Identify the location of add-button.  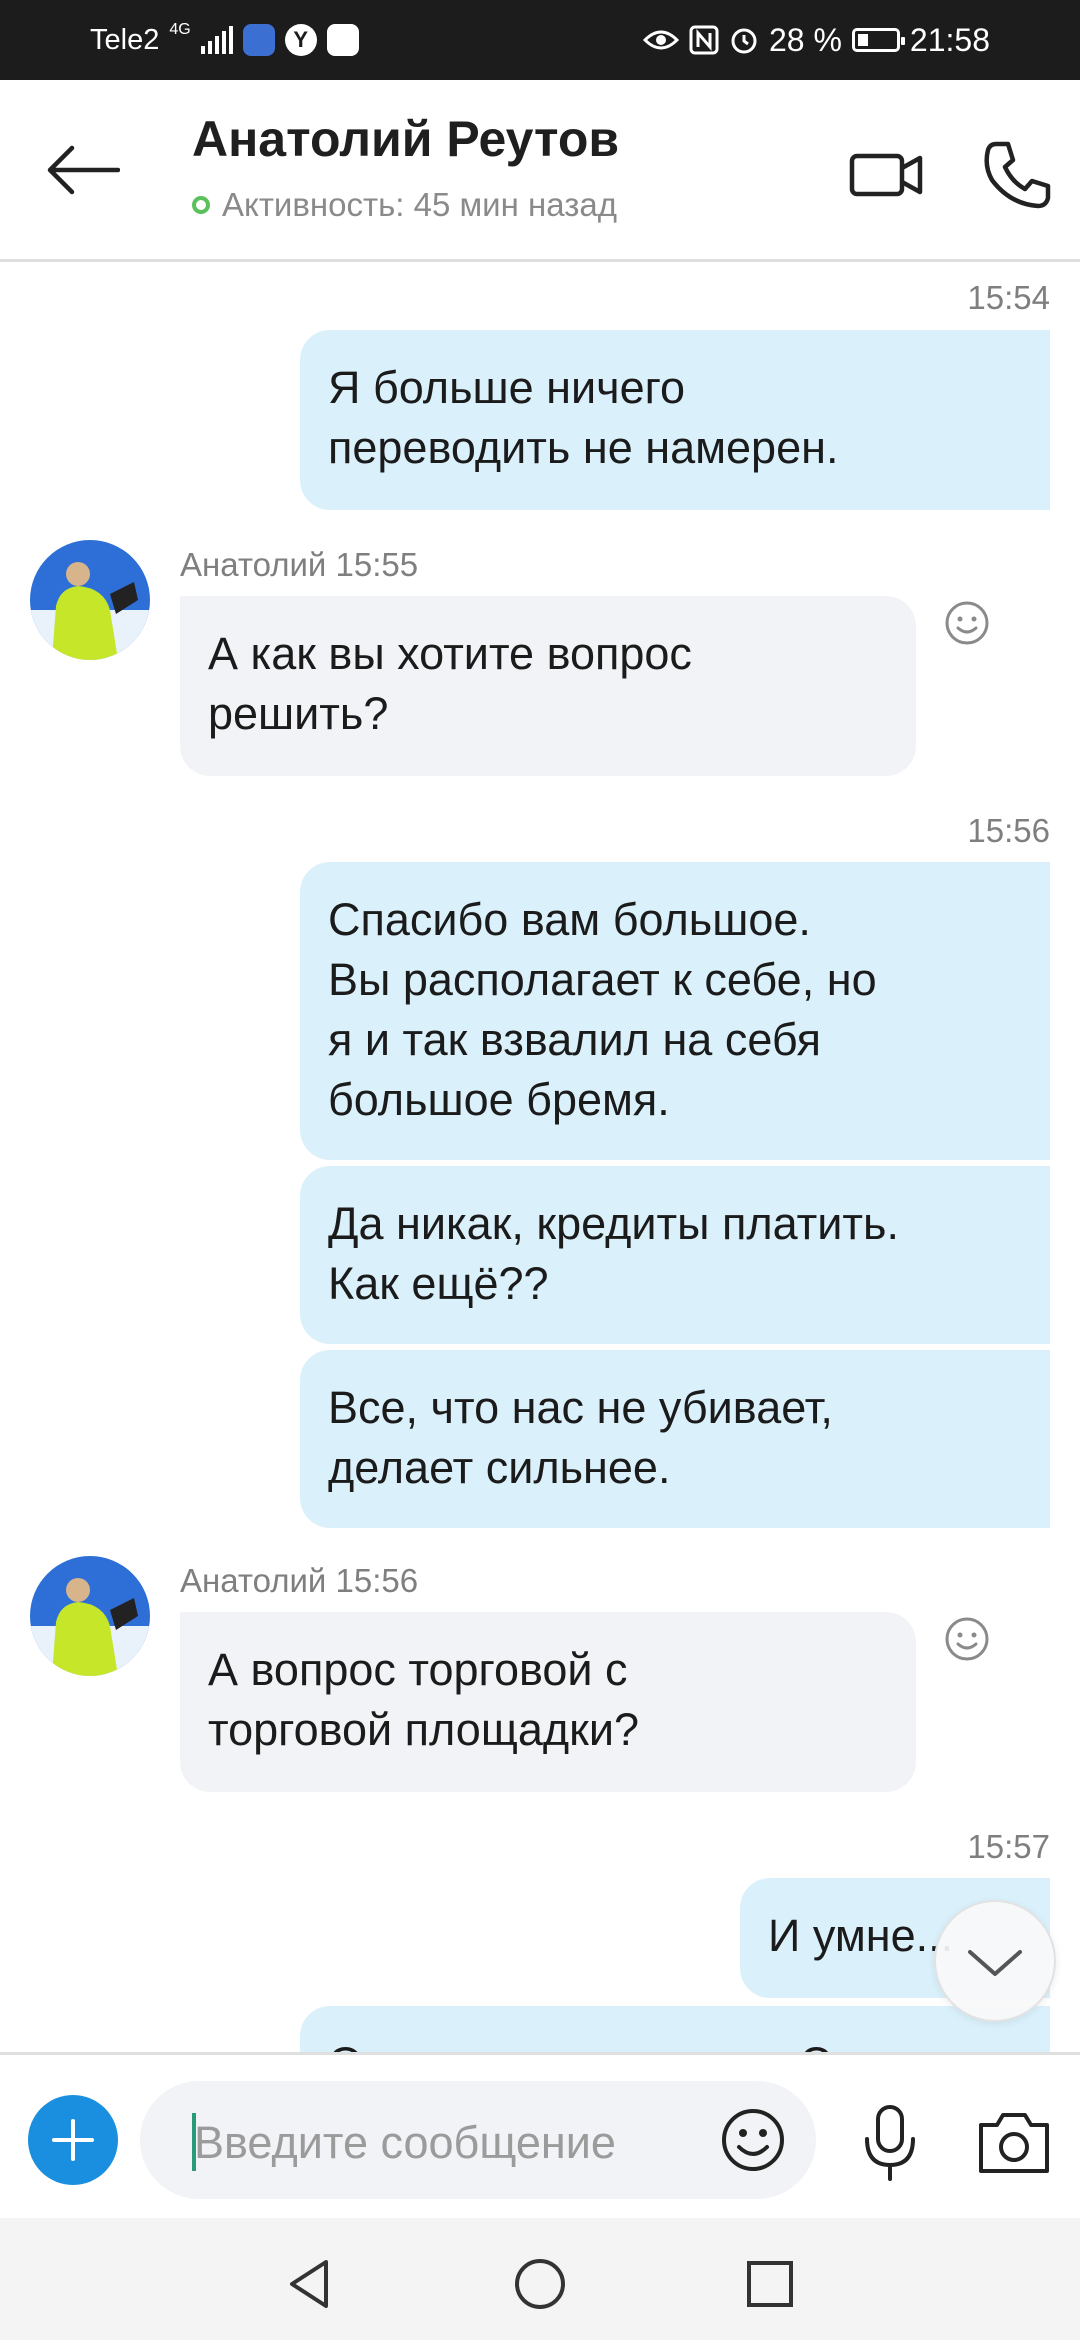
(73, 2140).